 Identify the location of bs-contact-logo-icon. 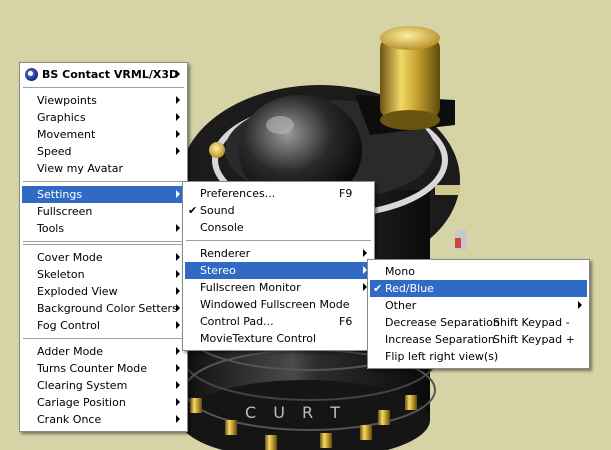
(31, 74).